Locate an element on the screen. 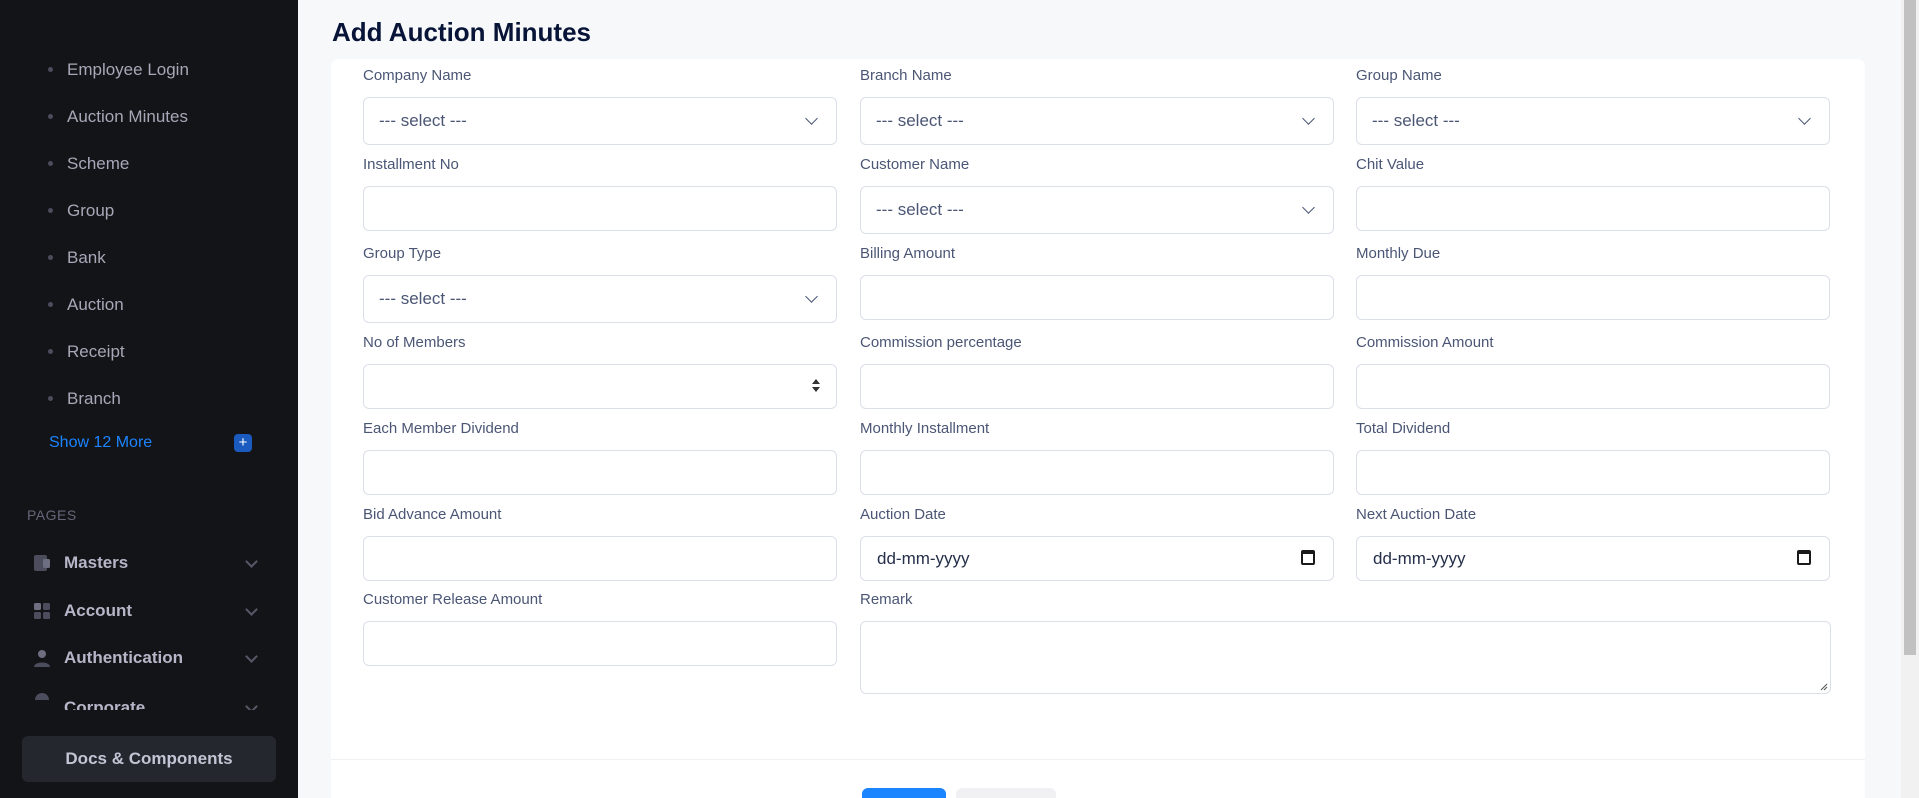 The height and width of the screenshot is (798, 1919). sidebar-item-label: Auction Minutes is located at coordinates (127, 116).